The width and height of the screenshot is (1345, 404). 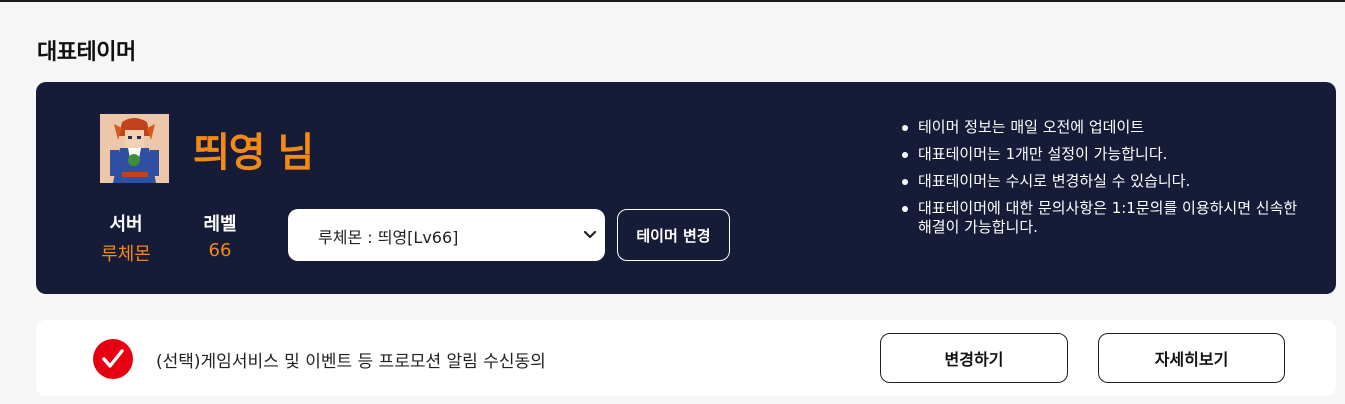 I want to click on level-label: 레벨, so click(x=220, y=224).